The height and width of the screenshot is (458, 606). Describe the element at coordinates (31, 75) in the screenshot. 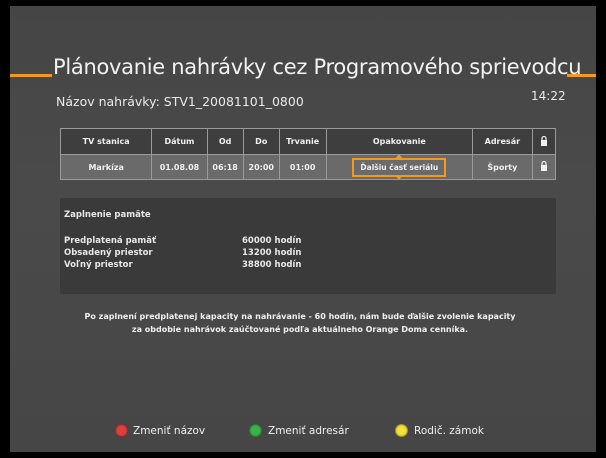

I see `title-rule-left` at that location.